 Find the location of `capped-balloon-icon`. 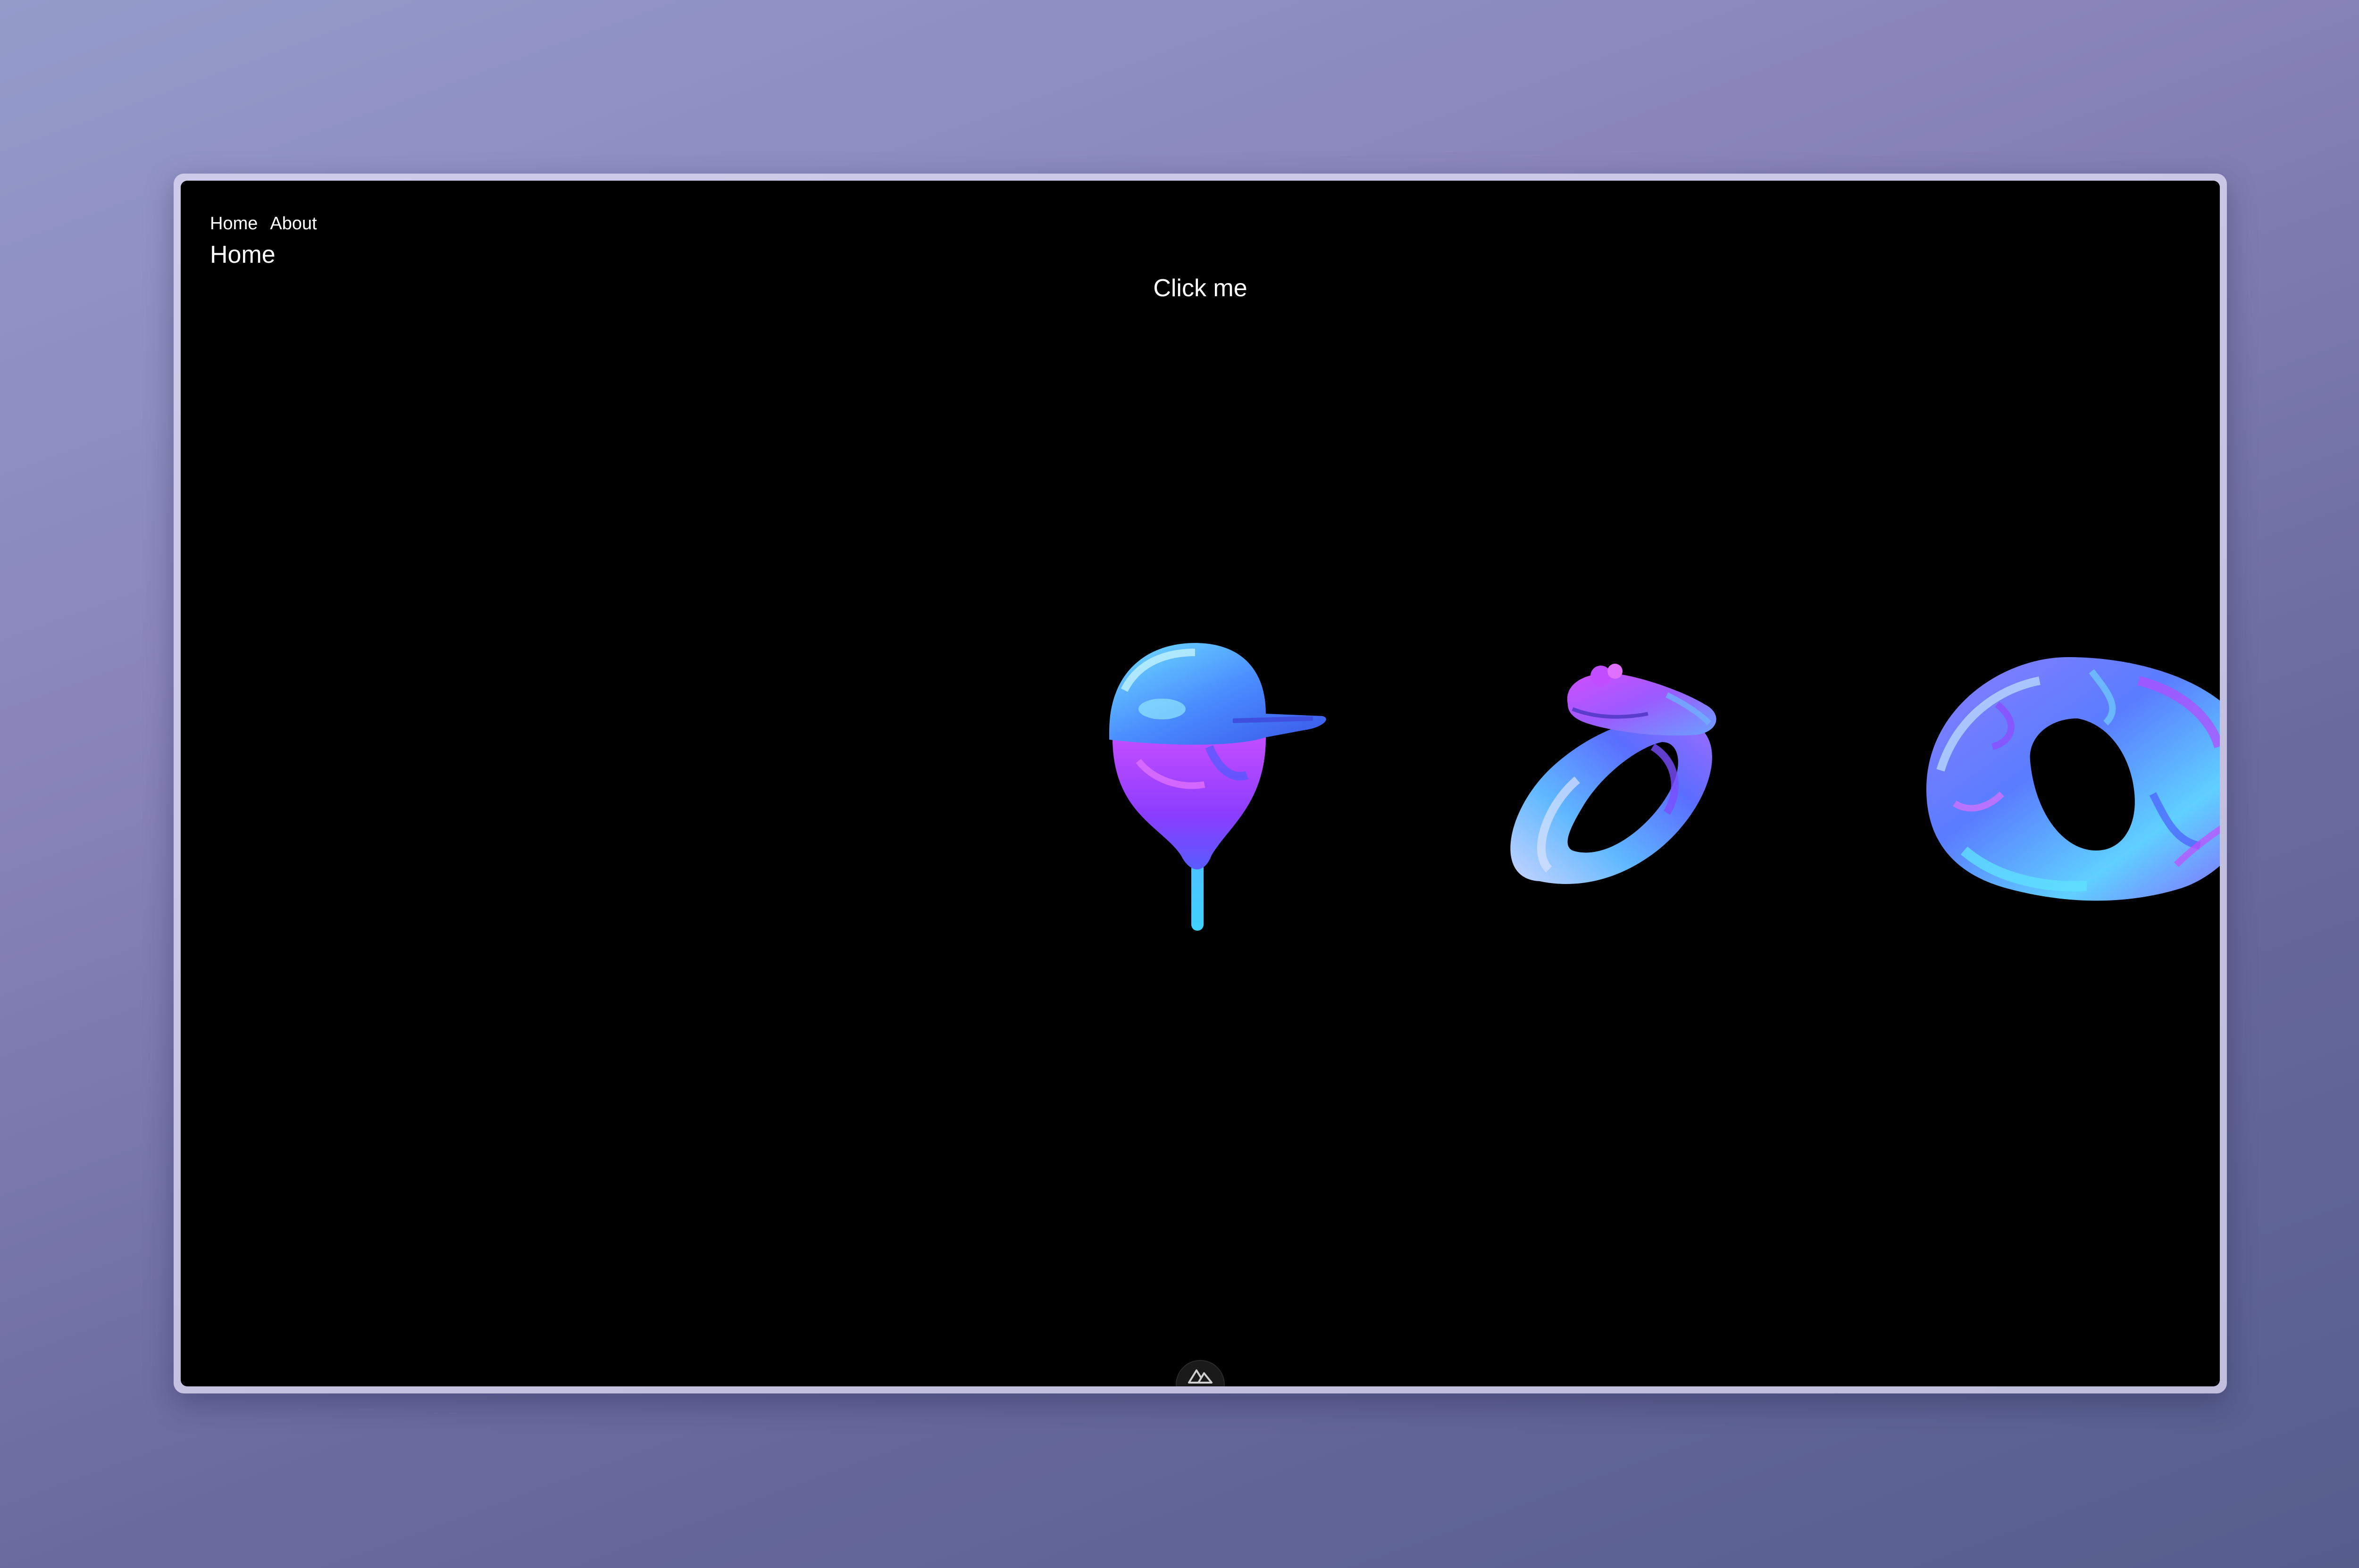

capped-balloon-icon is located at coordinates (1217, 787).